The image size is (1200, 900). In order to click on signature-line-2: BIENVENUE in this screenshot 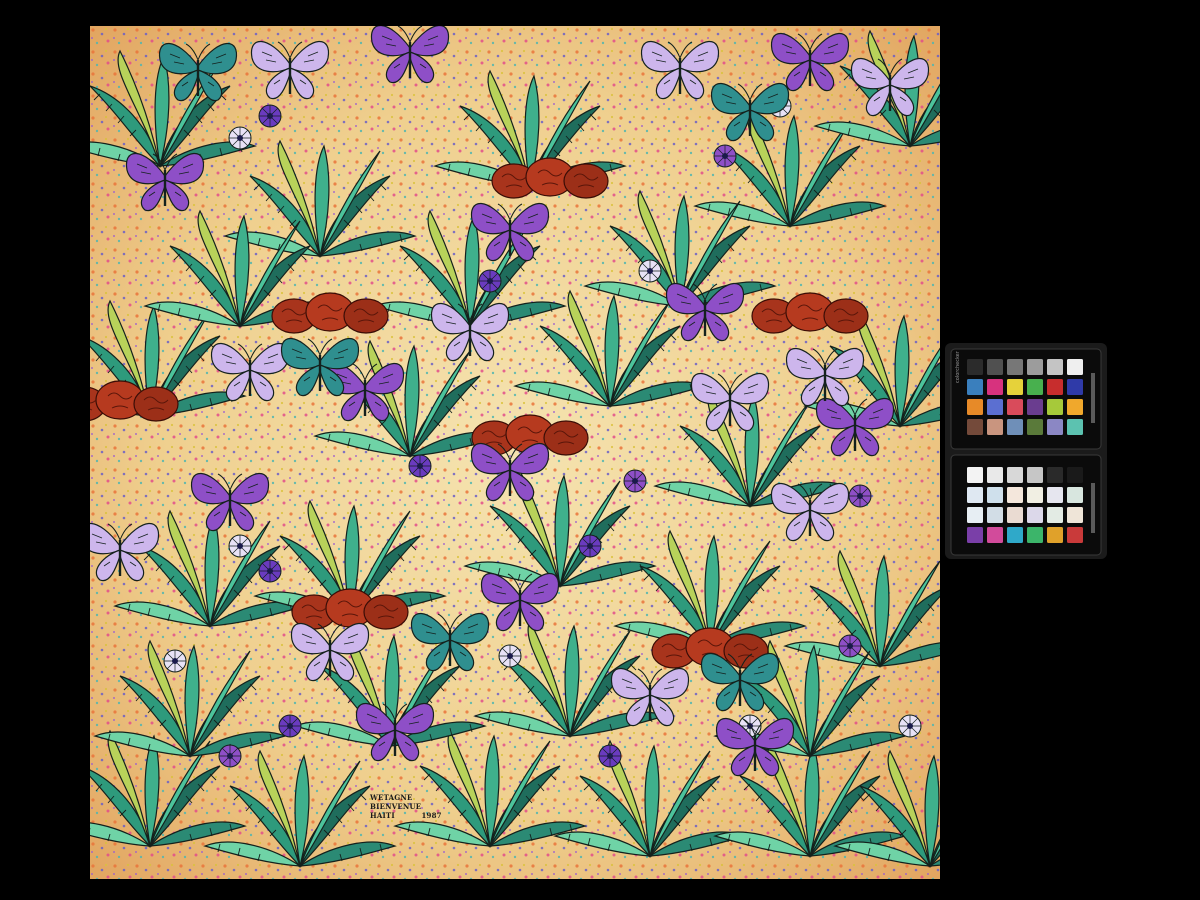, I will do `click(396, 806)`.